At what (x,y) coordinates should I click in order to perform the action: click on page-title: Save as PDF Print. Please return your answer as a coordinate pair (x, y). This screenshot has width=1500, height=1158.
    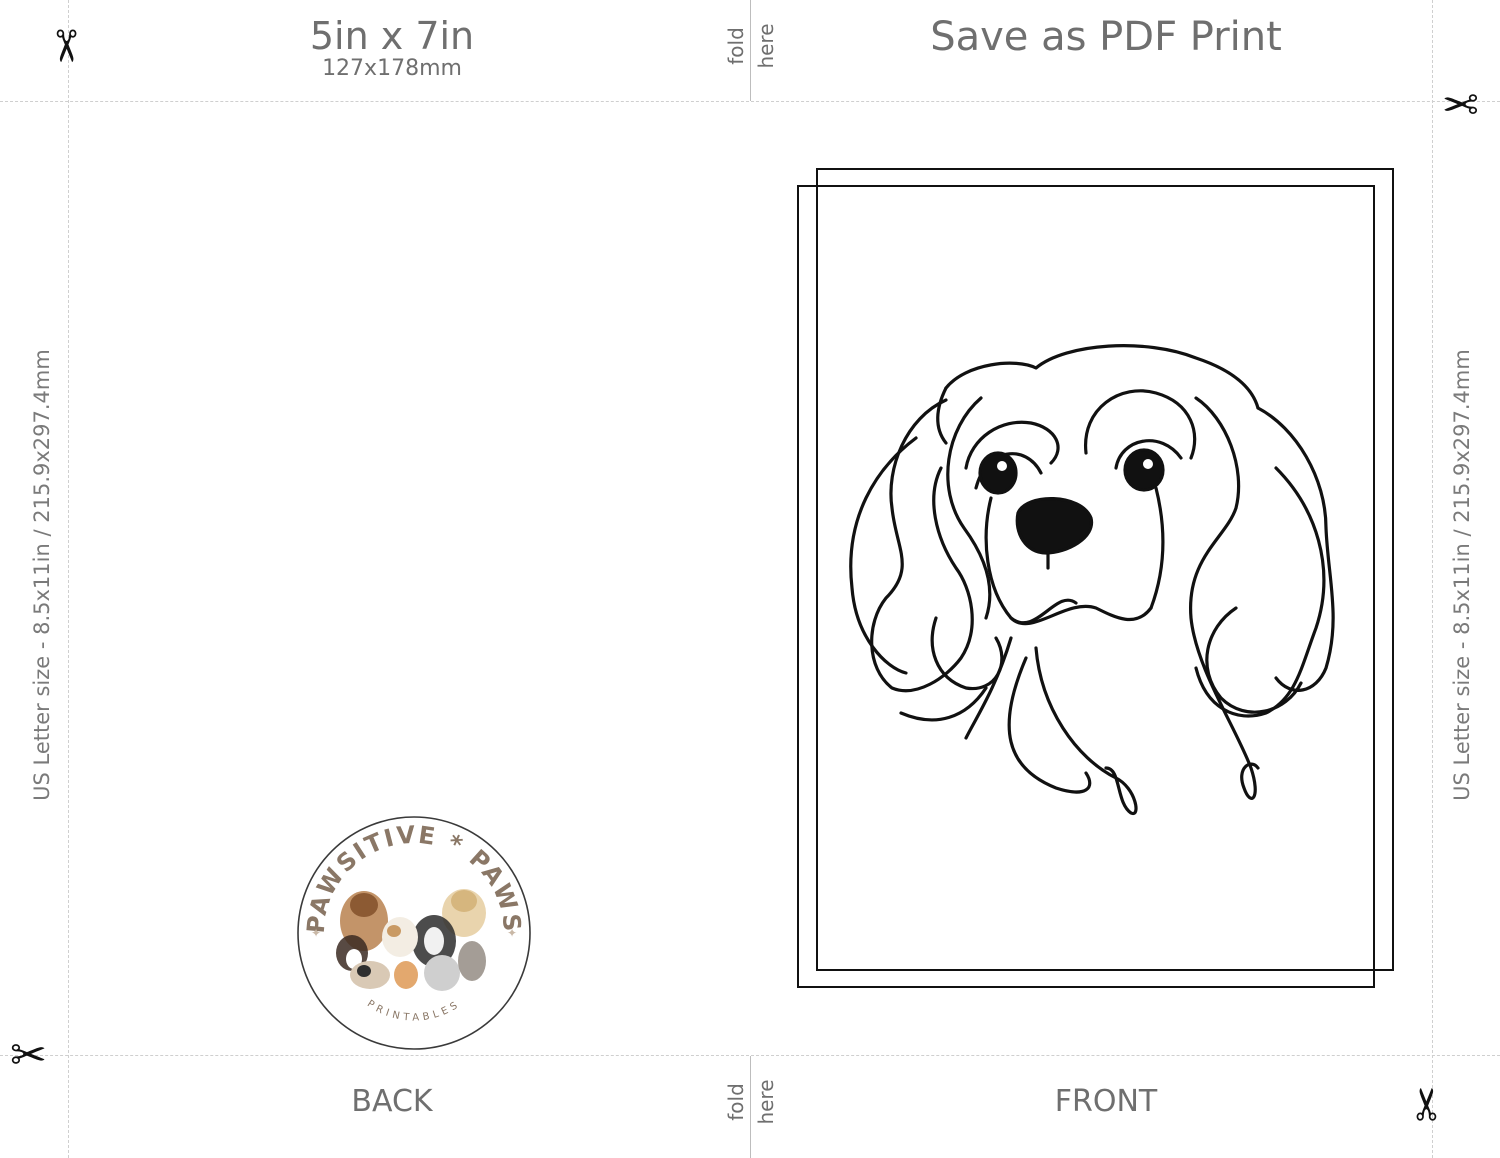
    Looking at the image, I should click on (1106, 37).